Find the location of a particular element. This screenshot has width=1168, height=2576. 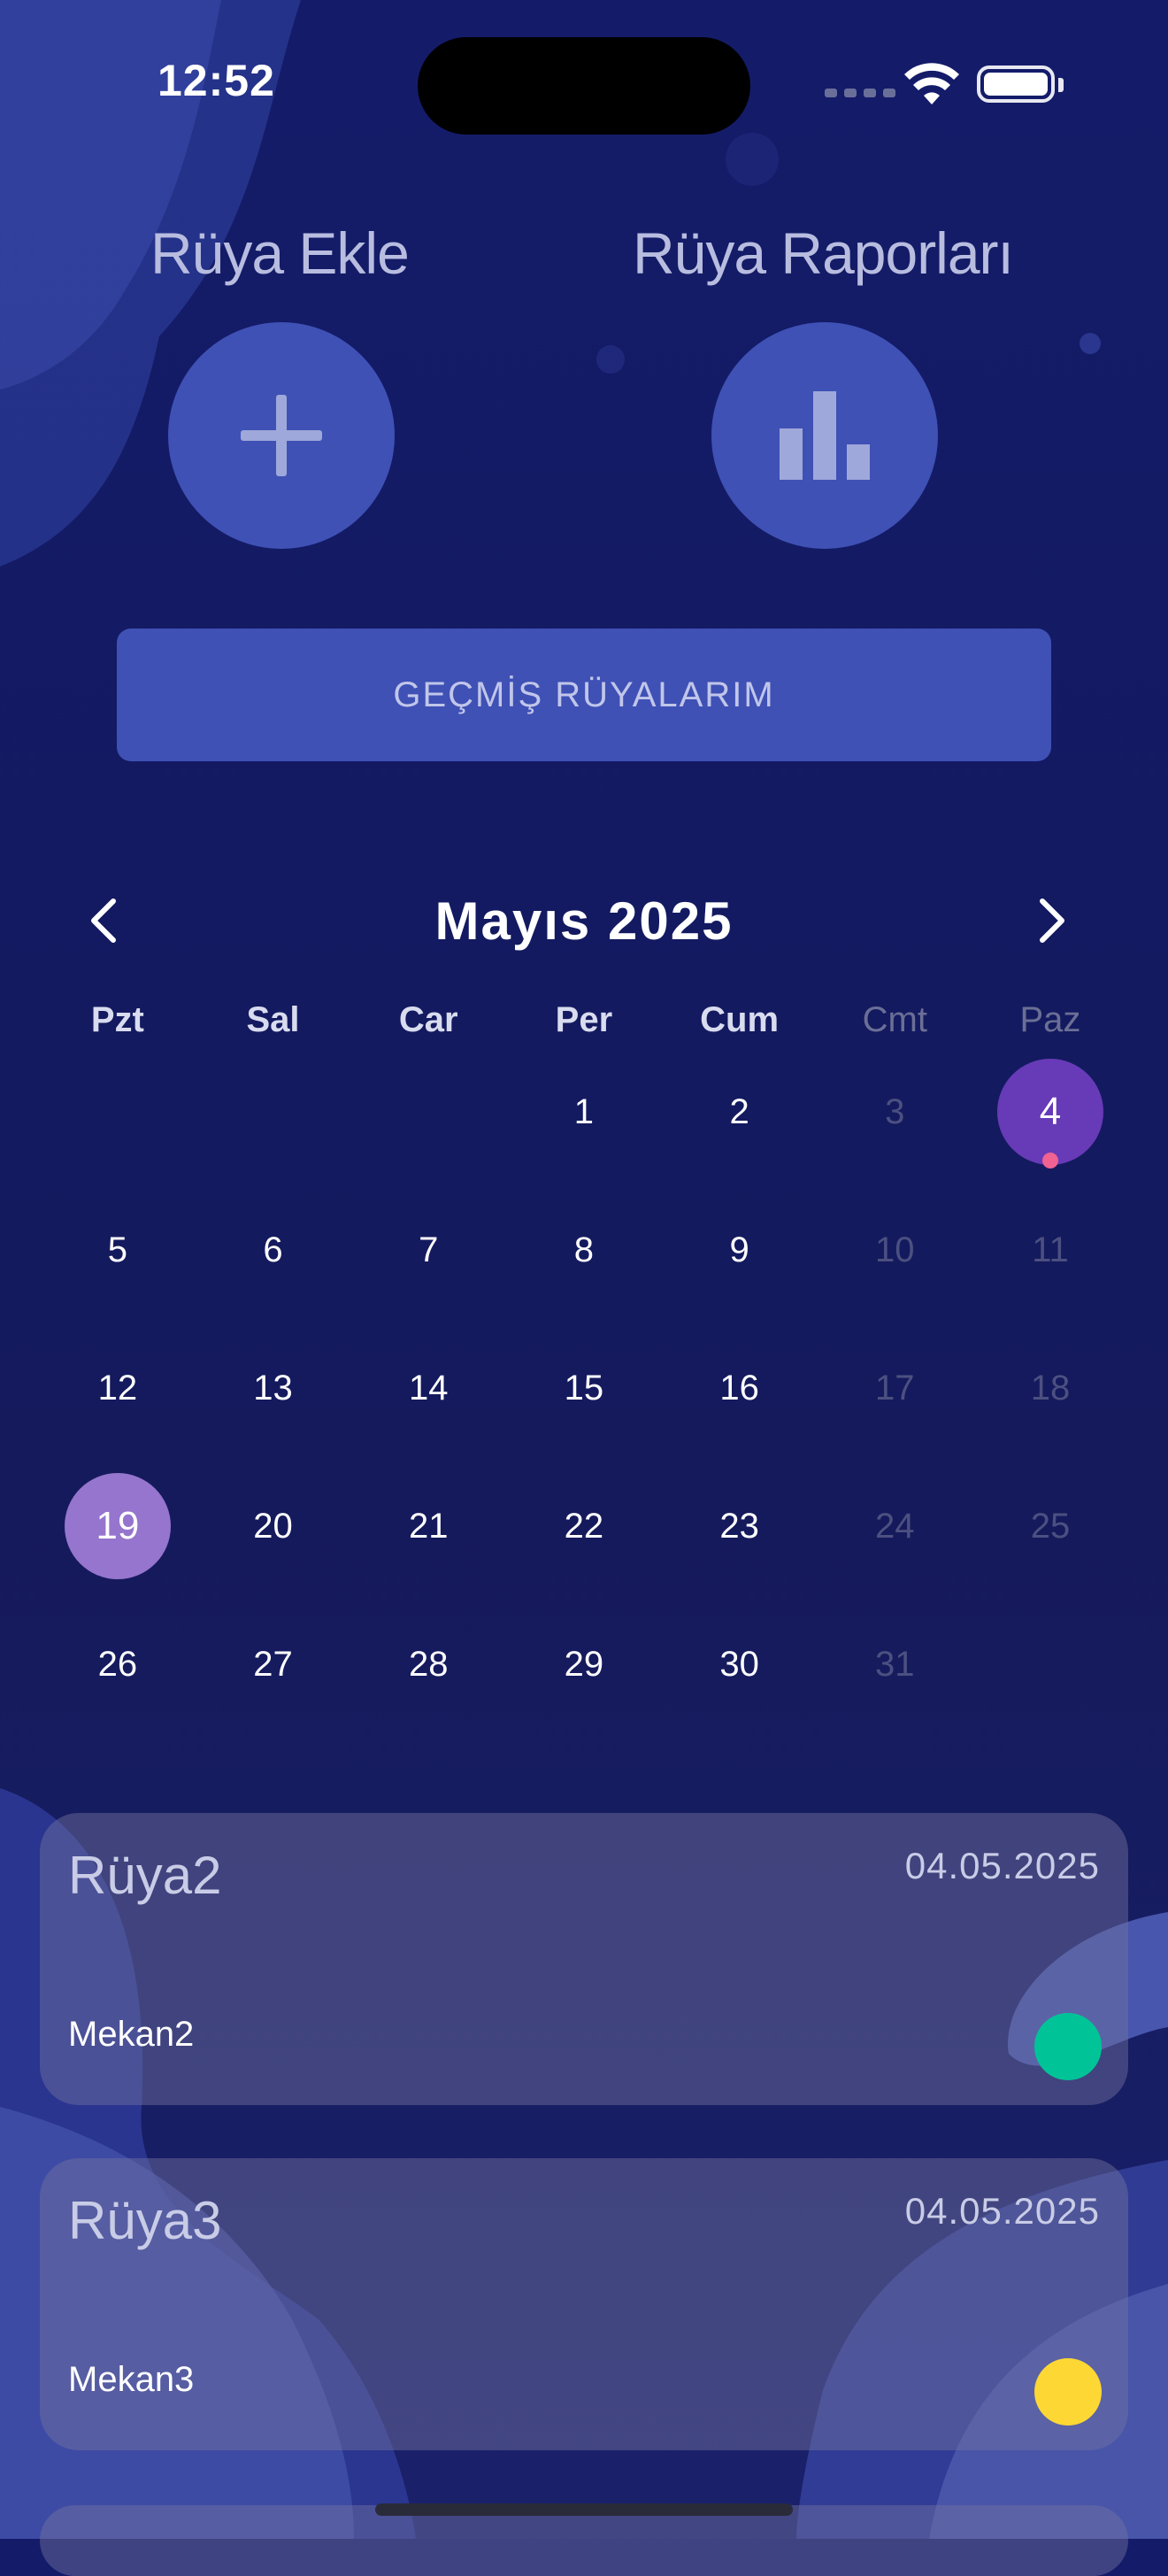

calendar-day-31: 31 is located at coordinates (895, 1664).